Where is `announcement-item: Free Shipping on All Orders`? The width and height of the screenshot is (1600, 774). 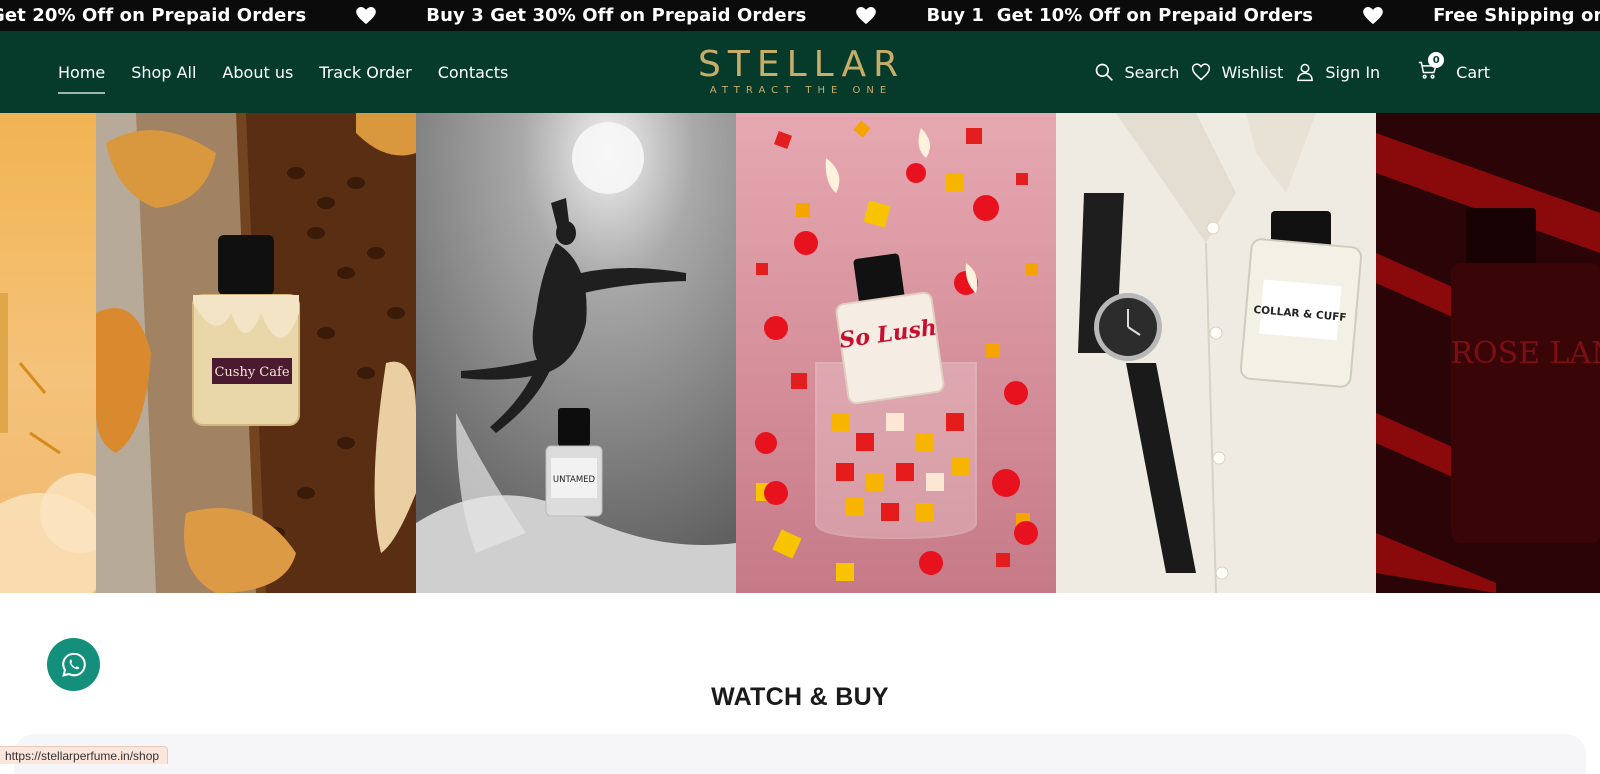
announcement-item: Free Shipping on All Orders is located at coordinates (1516, 15).